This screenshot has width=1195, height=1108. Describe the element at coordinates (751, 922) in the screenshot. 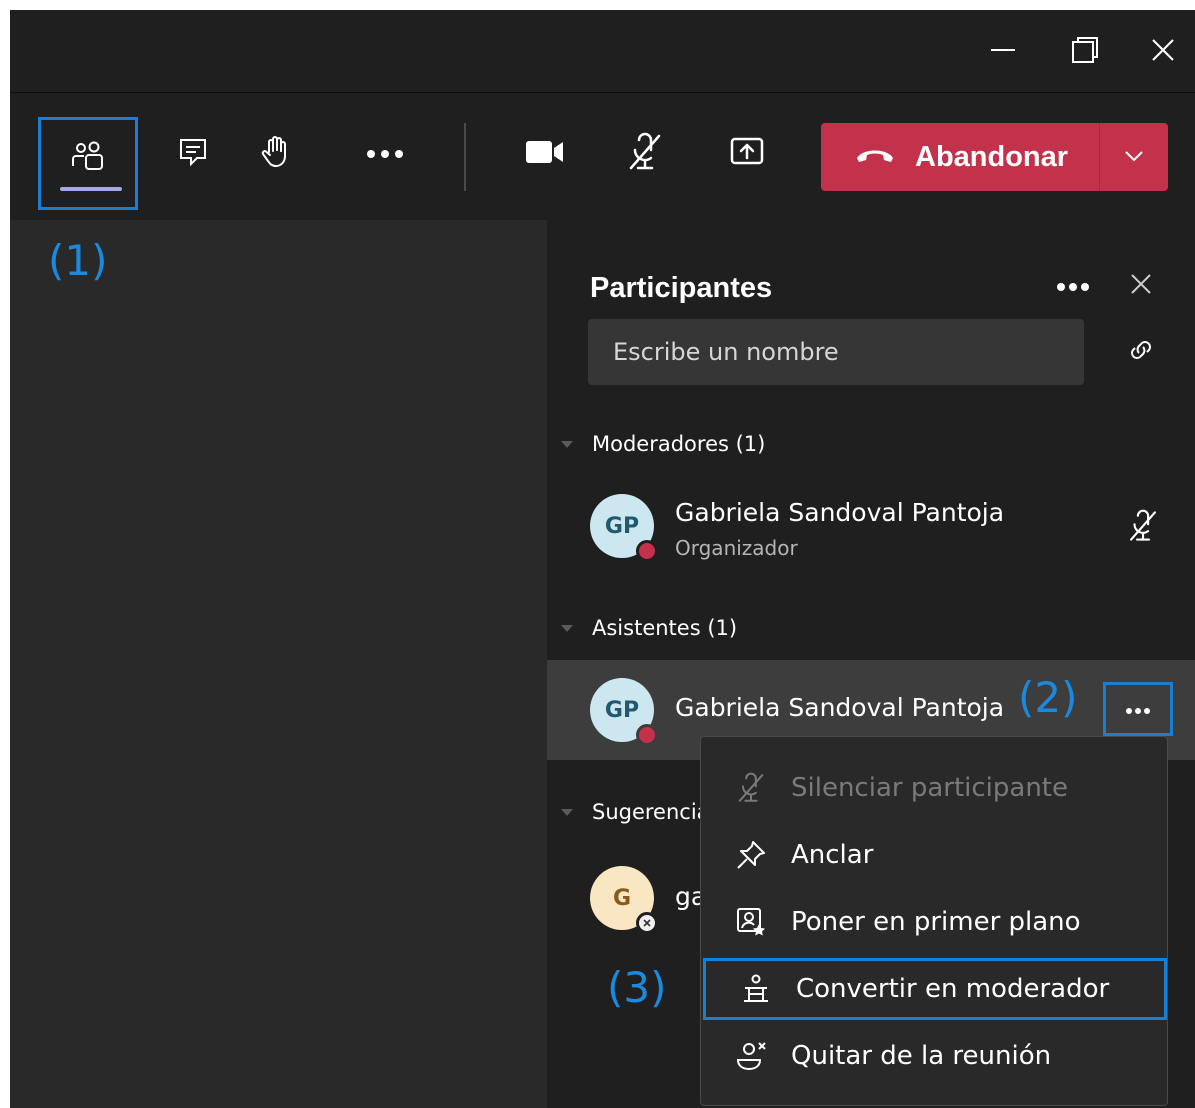

I see `spotlight-icon` at that location.